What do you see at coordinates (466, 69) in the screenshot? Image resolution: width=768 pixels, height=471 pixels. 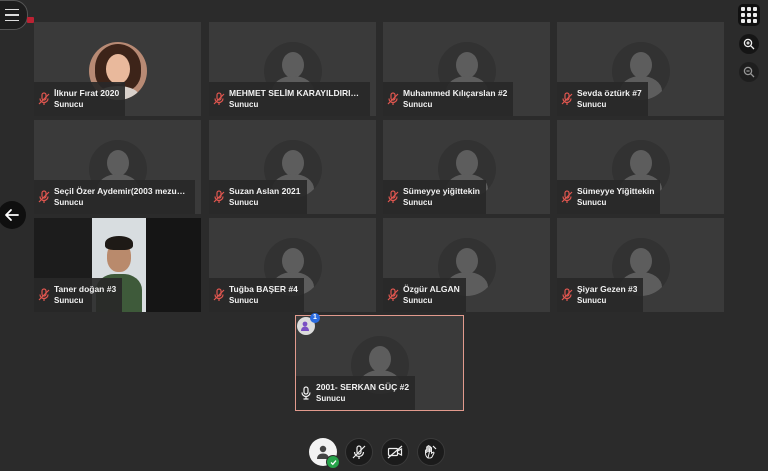 I see `participant-tile: Muhammed Kılıçarslan #2 Sunucu` at bounding box center [466, 69].